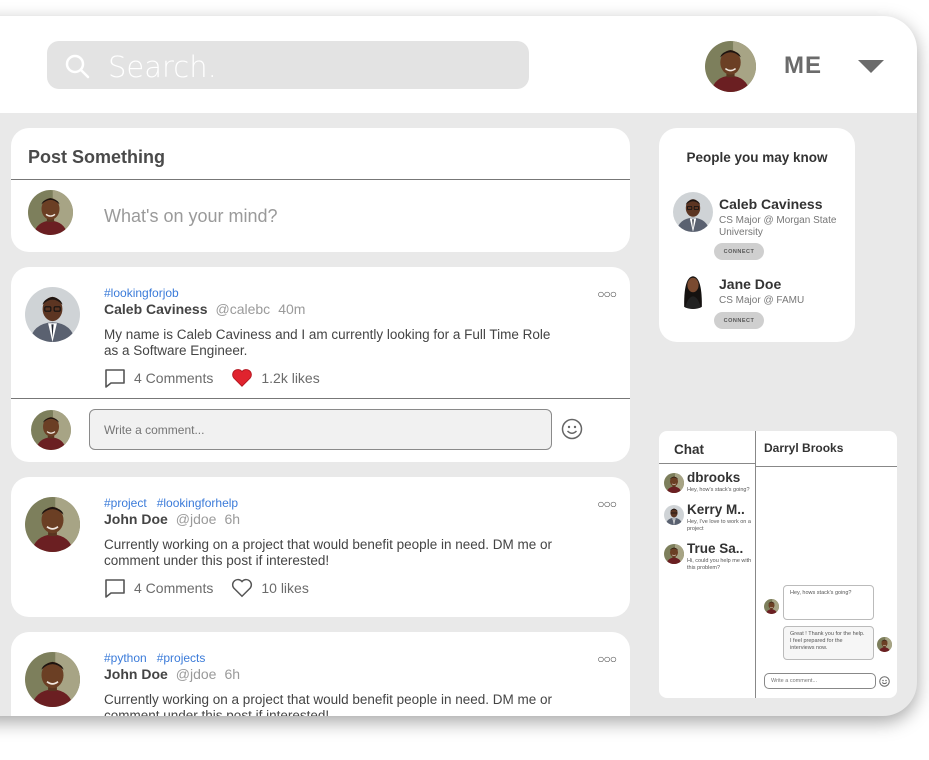  I want to click on heart-outline-icon, so click(242, 588).